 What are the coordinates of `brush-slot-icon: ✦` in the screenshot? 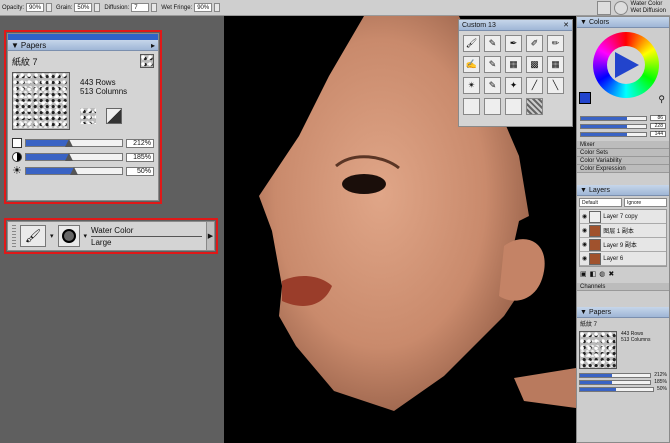 It's located at (513, 85).